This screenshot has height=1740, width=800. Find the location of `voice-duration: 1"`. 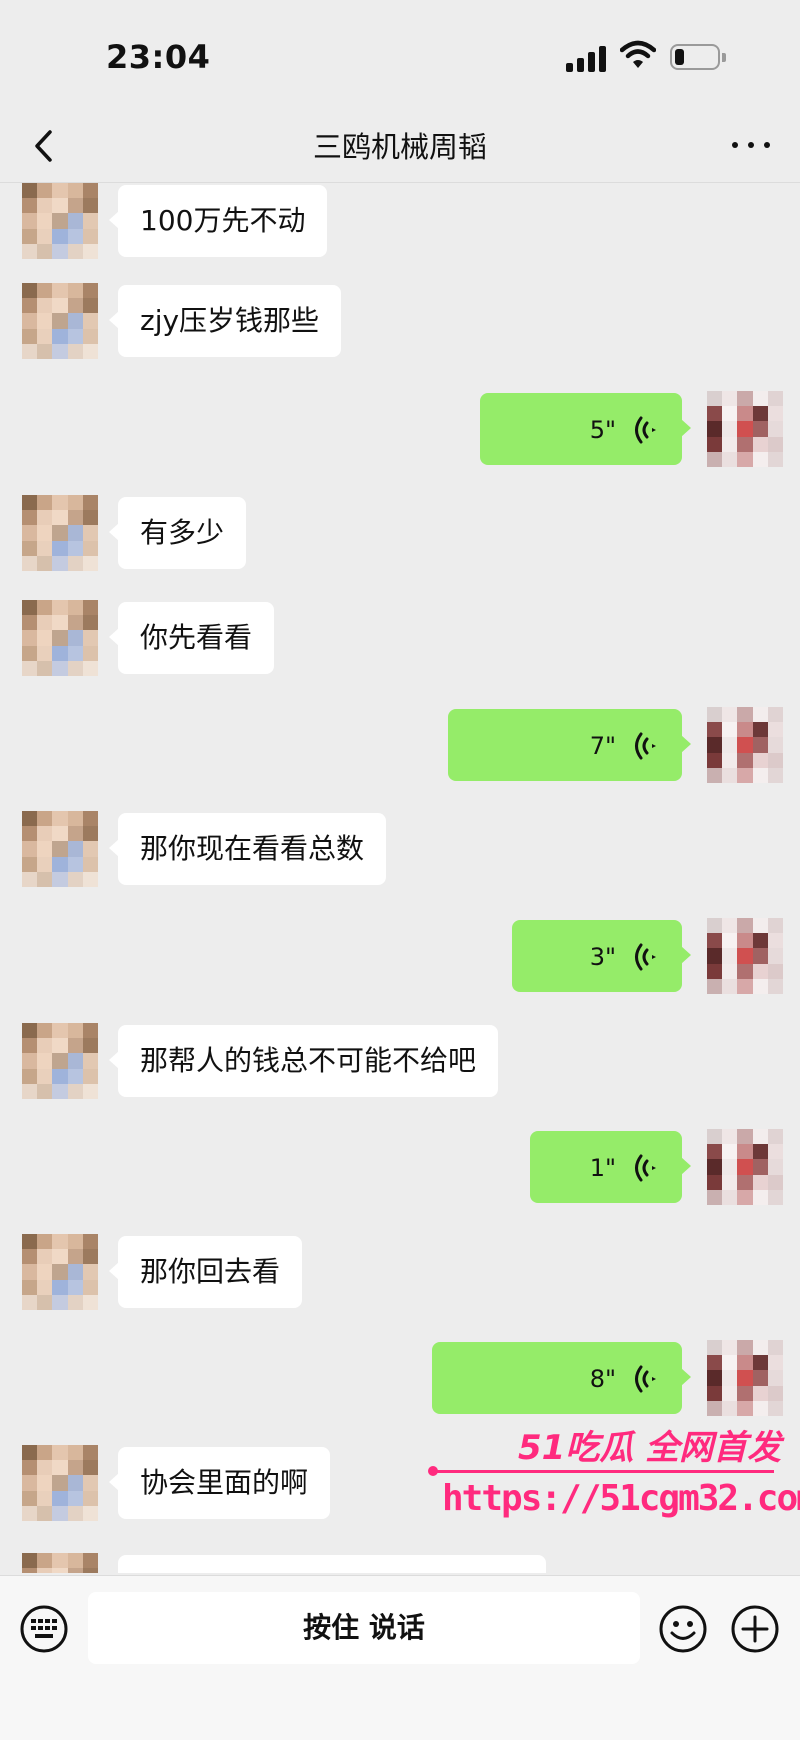

voice-duration: 1" is located at coordinates (602, 1168).